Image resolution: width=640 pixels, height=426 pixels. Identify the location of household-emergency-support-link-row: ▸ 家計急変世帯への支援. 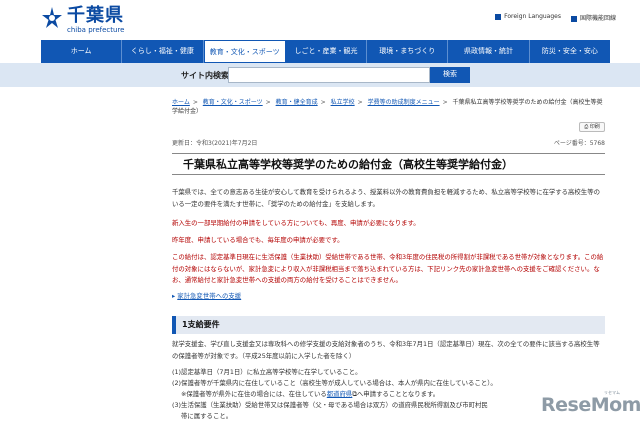
(206, 295).